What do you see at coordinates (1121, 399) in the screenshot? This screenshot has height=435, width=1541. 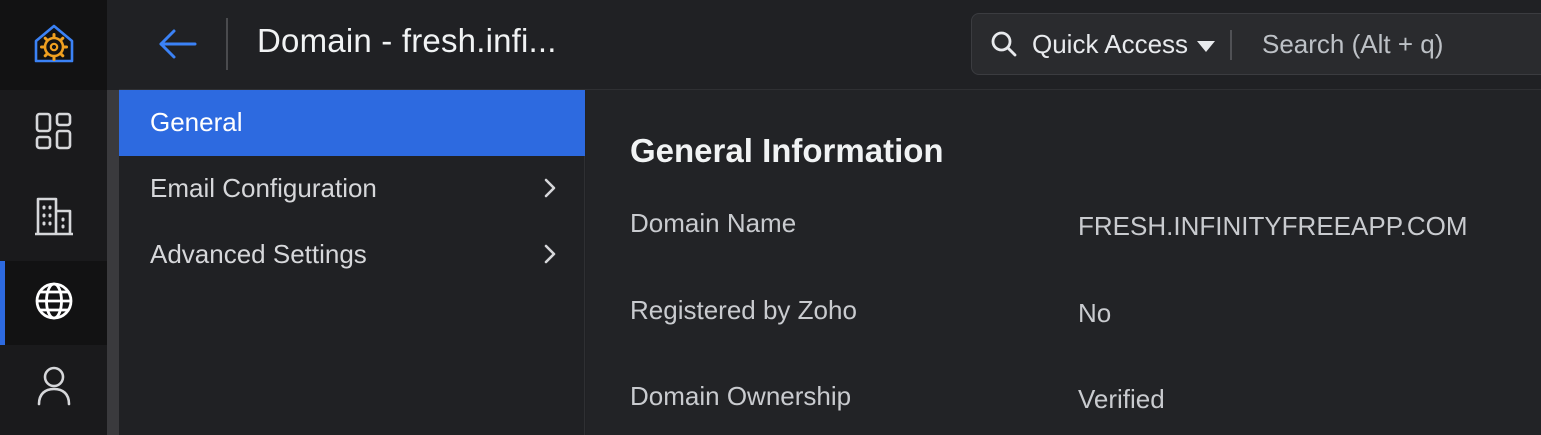 I see `field-value-domain-ownership: Verified` at bounding box center [1121, 399].